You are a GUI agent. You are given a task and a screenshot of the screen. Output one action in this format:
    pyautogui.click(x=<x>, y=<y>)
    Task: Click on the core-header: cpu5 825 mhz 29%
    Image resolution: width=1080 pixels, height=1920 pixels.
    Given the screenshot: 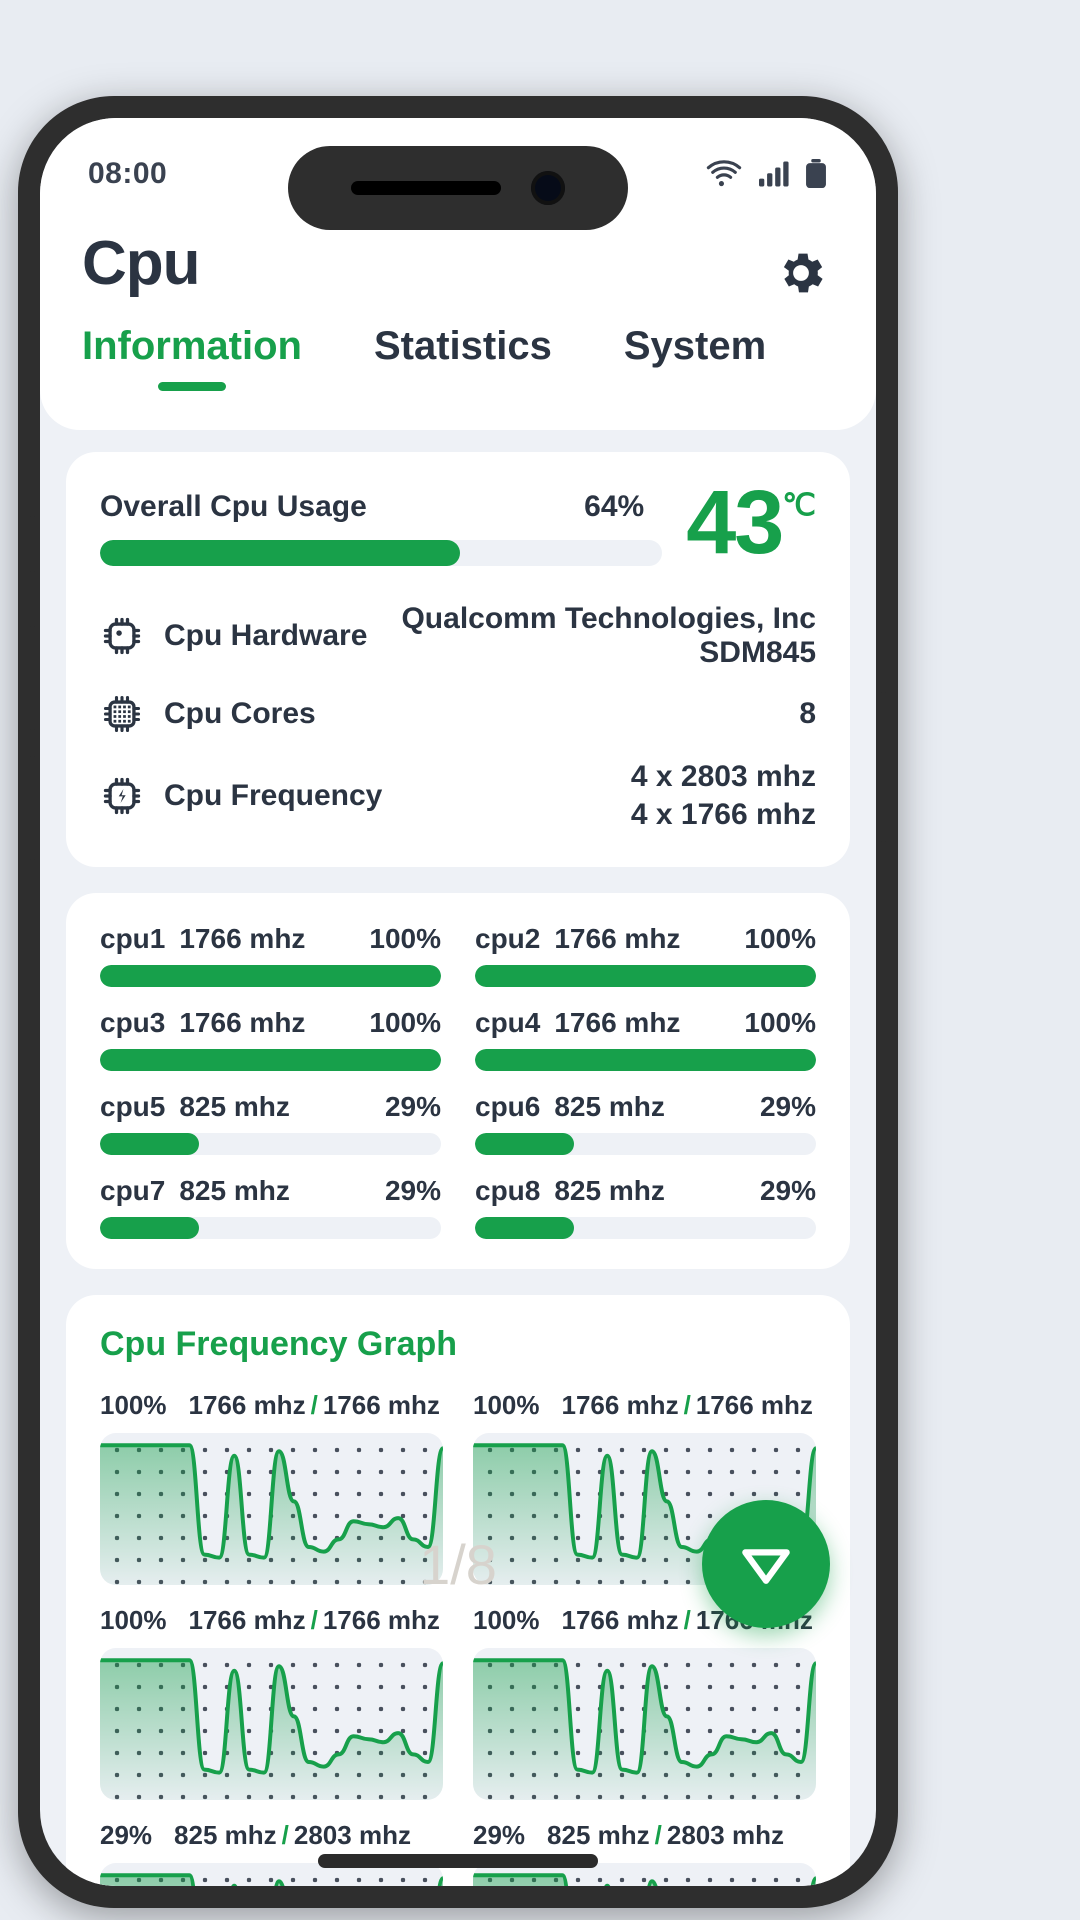 What is the action you would take?
    pyautogui.click(x=270, y=1107)
    